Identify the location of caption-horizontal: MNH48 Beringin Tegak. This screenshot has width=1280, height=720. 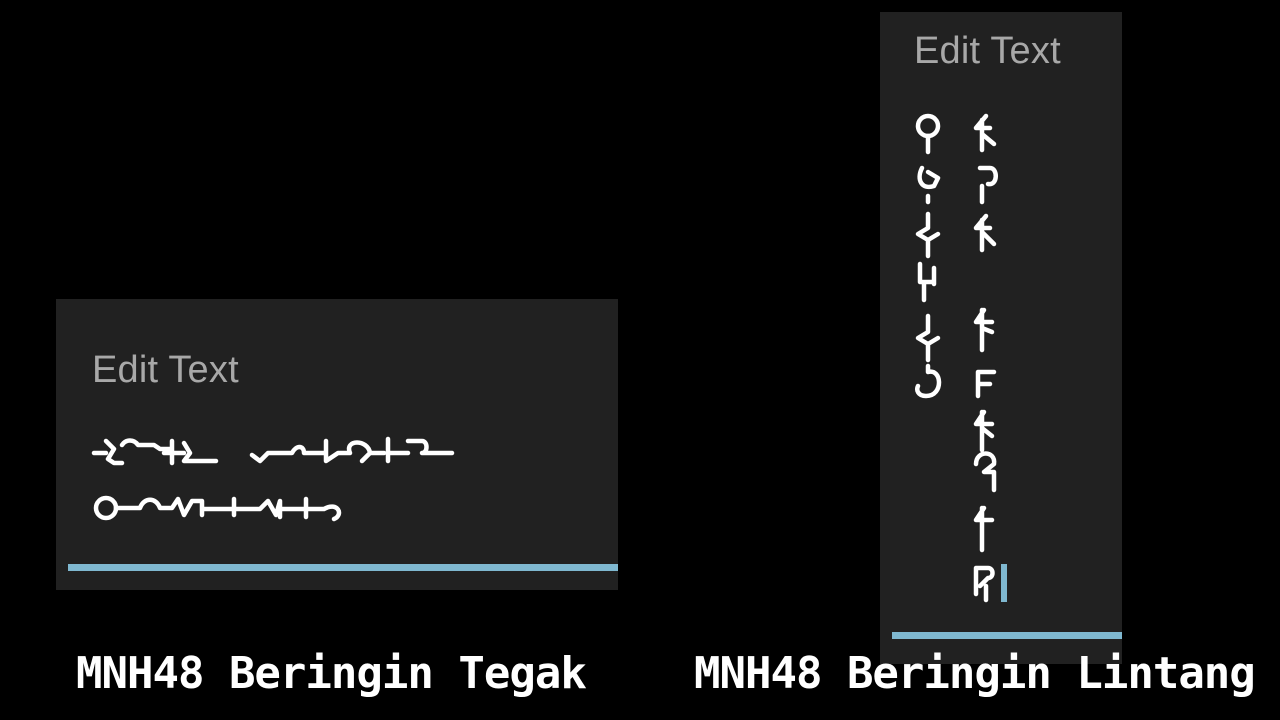
(331, 673).